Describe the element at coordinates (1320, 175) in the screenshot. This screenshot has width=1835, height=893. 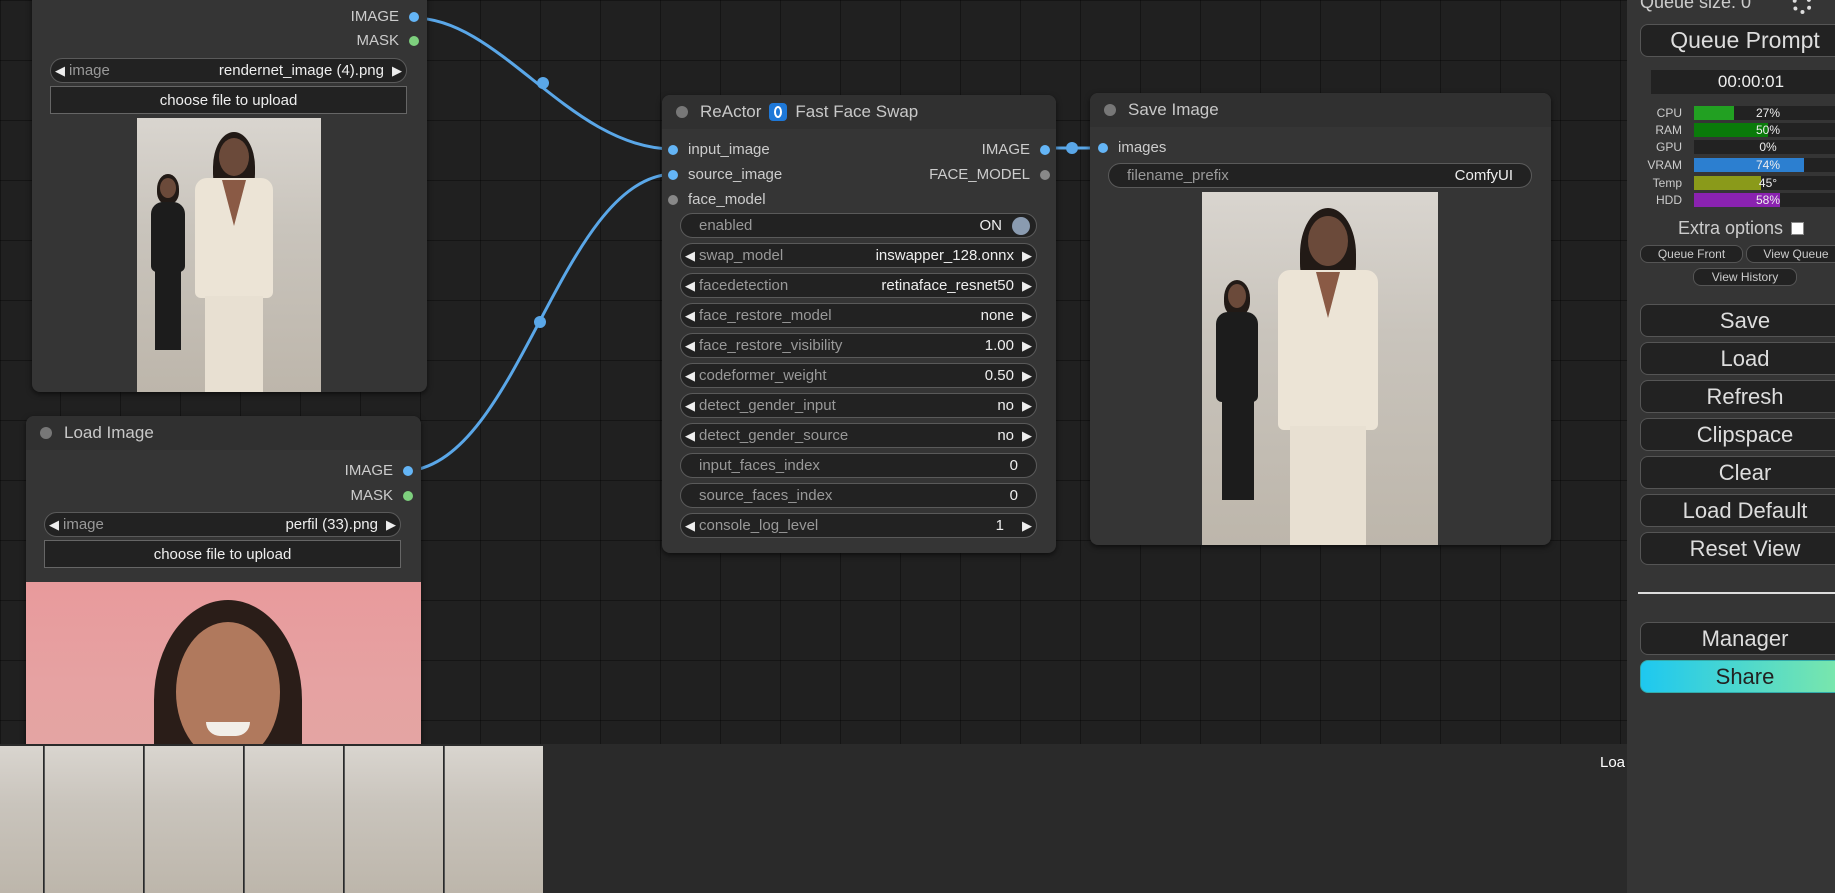
I see `filename-prefix-text: filename_prefix ComfyUI` at that location.